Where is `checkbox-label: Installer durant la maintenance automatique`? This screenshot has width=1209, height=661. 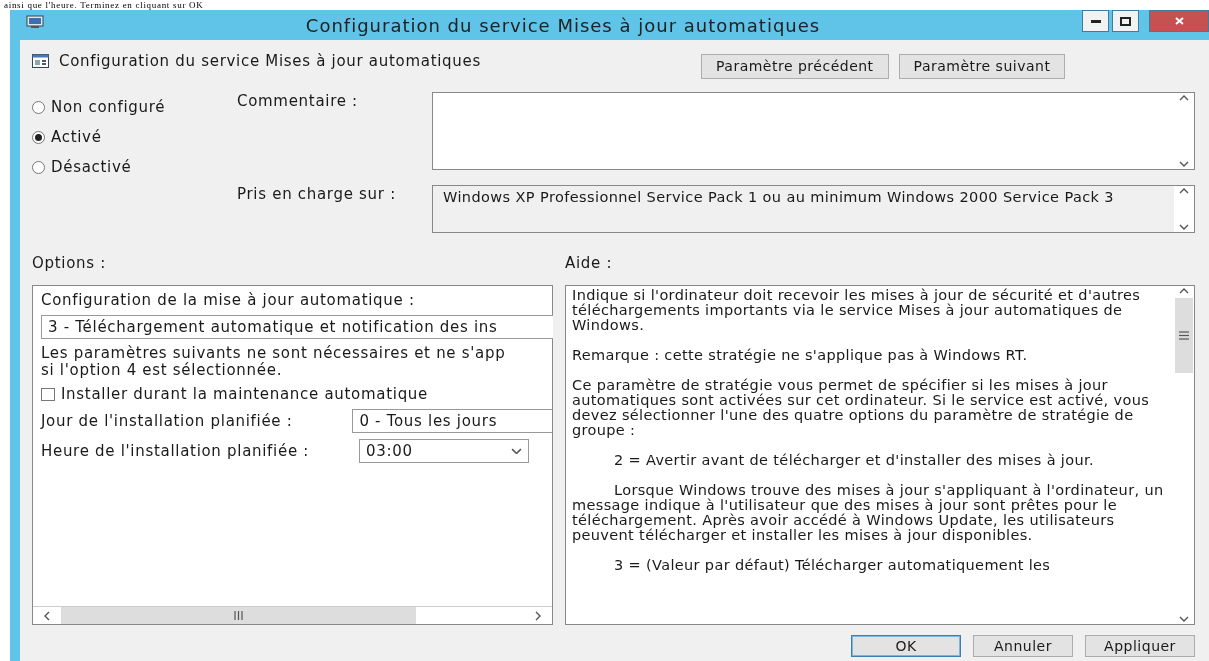 checkbox-label: Installer durant la maintenance automatique is located at coordinates (244, 394).